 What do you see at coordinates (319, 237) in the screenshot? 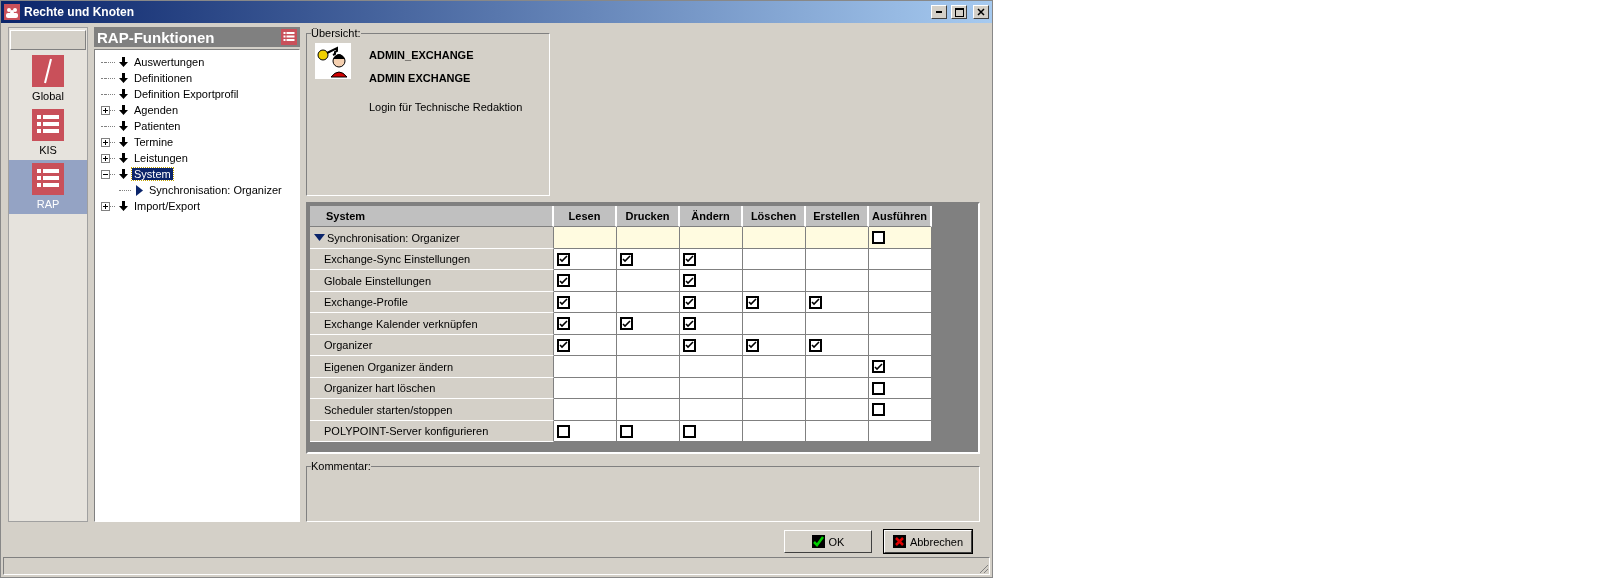
I see `triangle-down-icon` at bounding box center [319, 237].